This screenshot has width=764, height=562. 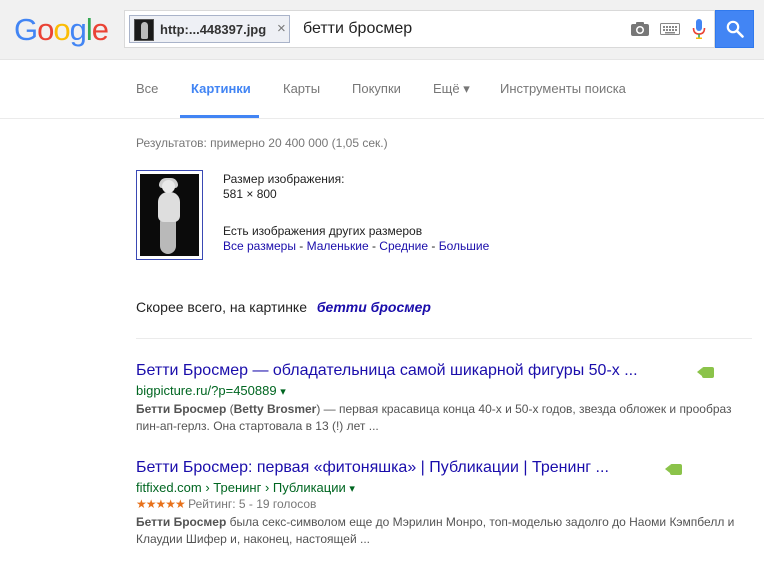 What do you see at coordinates (26, 29) in the screenshot?
I see `logo-letter: G` at bounding box center [26, 29].